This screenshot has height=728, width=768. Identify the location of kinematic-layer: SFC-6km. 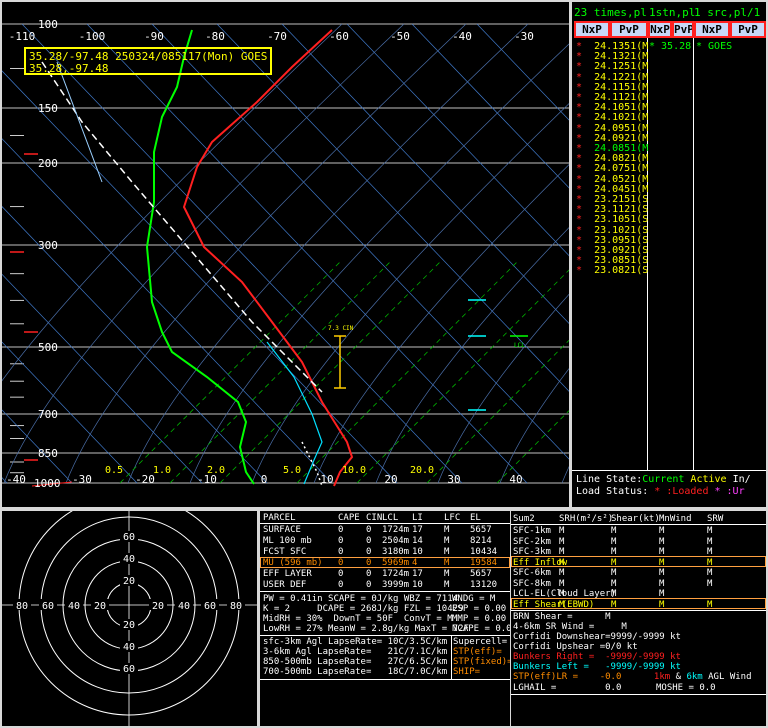
(532, 573).